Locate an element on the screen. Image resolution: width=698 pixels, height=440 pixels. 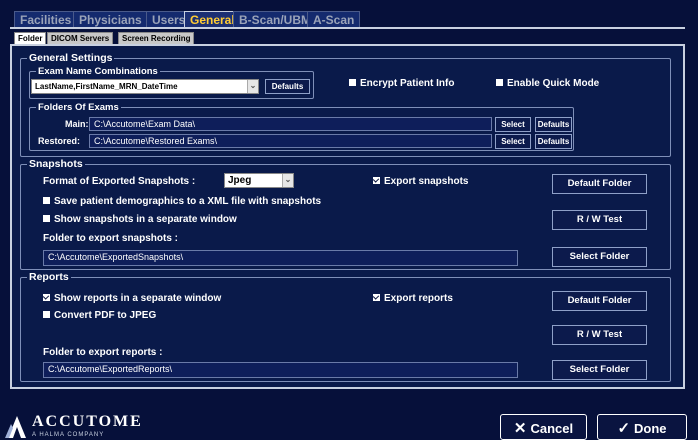
convert-pdf-label: Convert PDF to JPEG is located at coordinates (105, 315).